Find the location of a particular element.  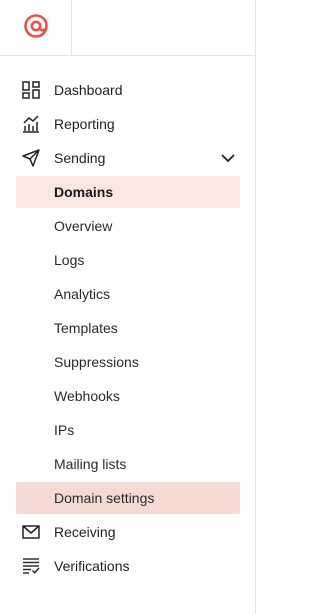

sidebar-subitem-label: Logs is located at coordinates (69, 260).